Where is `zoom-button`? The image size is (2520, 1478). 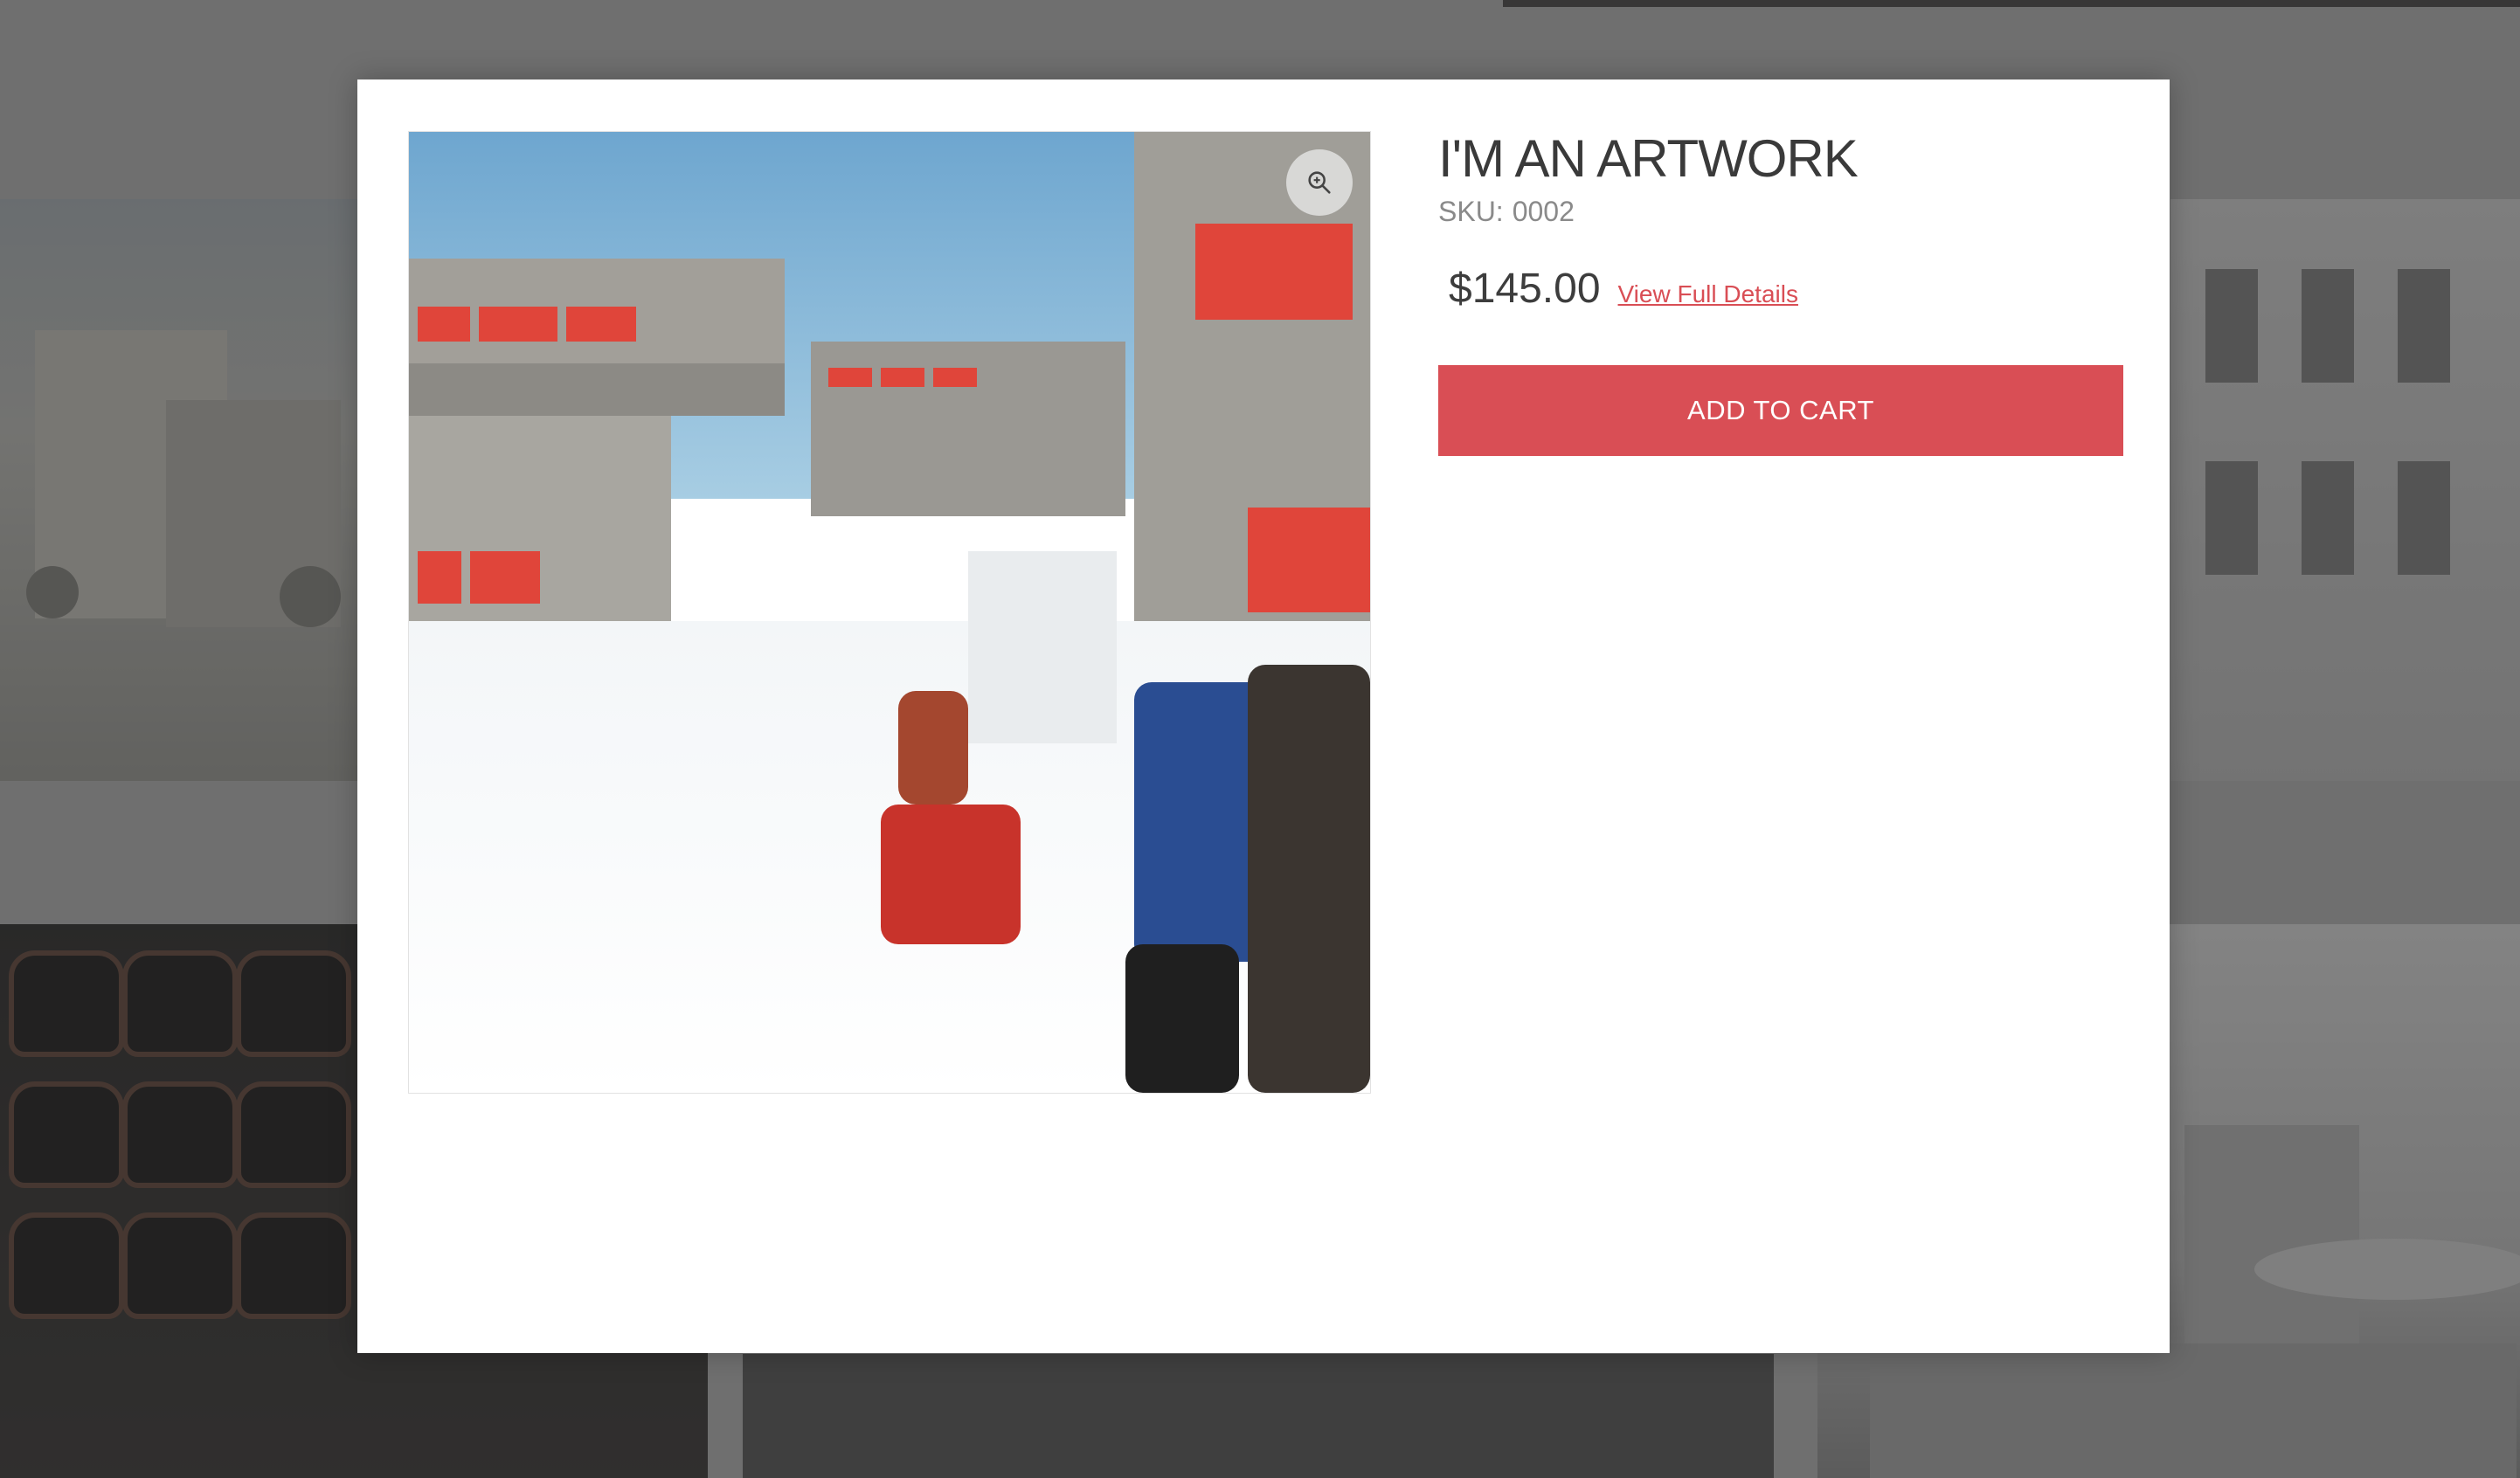
zoom-button is located at coordinates (1319, 182).